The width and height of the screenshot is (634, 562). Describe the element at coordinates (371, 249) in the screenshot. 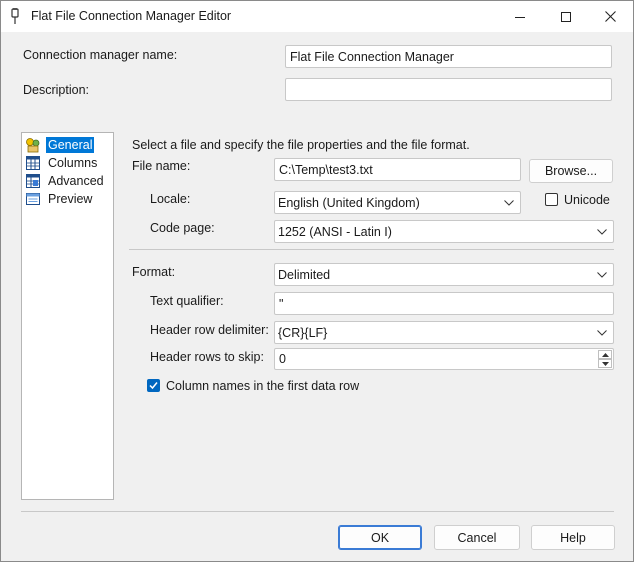

I see `section-divider` at that location.